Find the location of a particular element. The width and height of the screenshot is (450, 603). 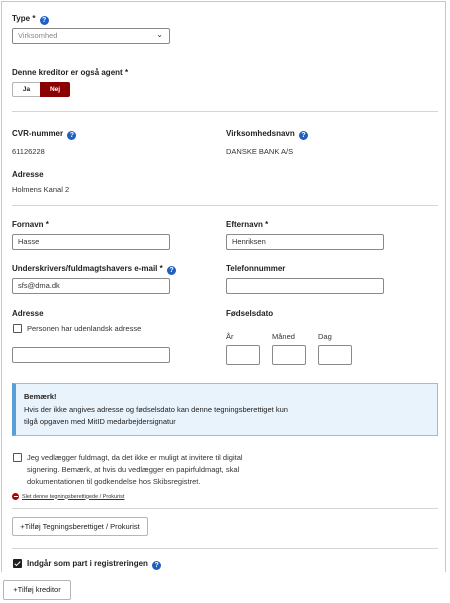

lastname-label-text: Efternavn is located at coordinates (244, 224).